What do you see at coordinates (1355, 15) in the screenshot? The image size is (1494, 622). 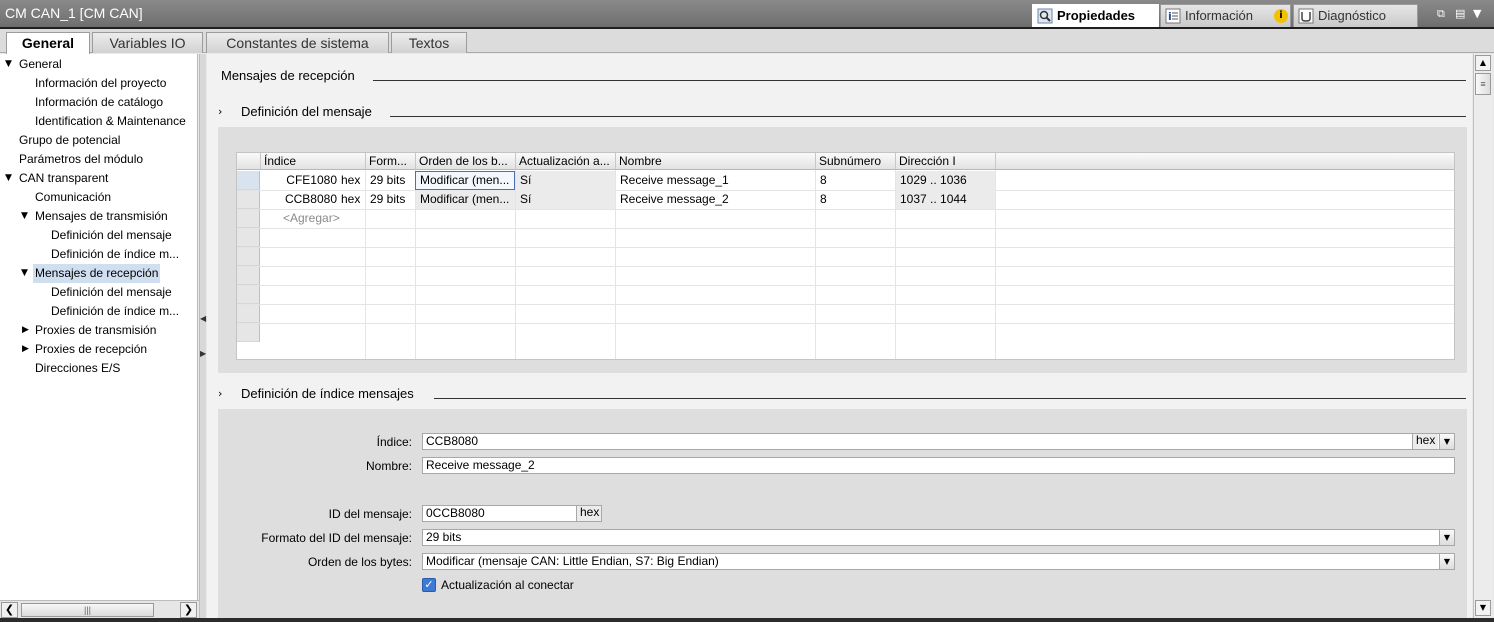 I see `tab-diagnostico: Diagnóstico` at bounding box center [1355, 15].